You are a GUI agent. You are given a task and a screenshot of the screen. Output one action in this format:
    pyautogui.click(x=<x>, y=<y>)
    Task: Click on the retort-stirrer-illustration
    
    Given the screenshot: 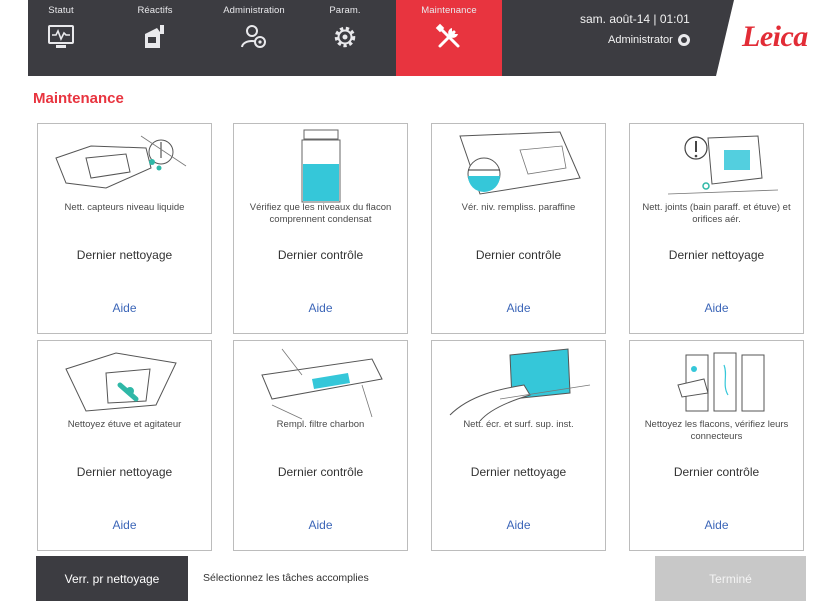 What is the action you would take?
    pyautogui.click(x=121, y=382)
    